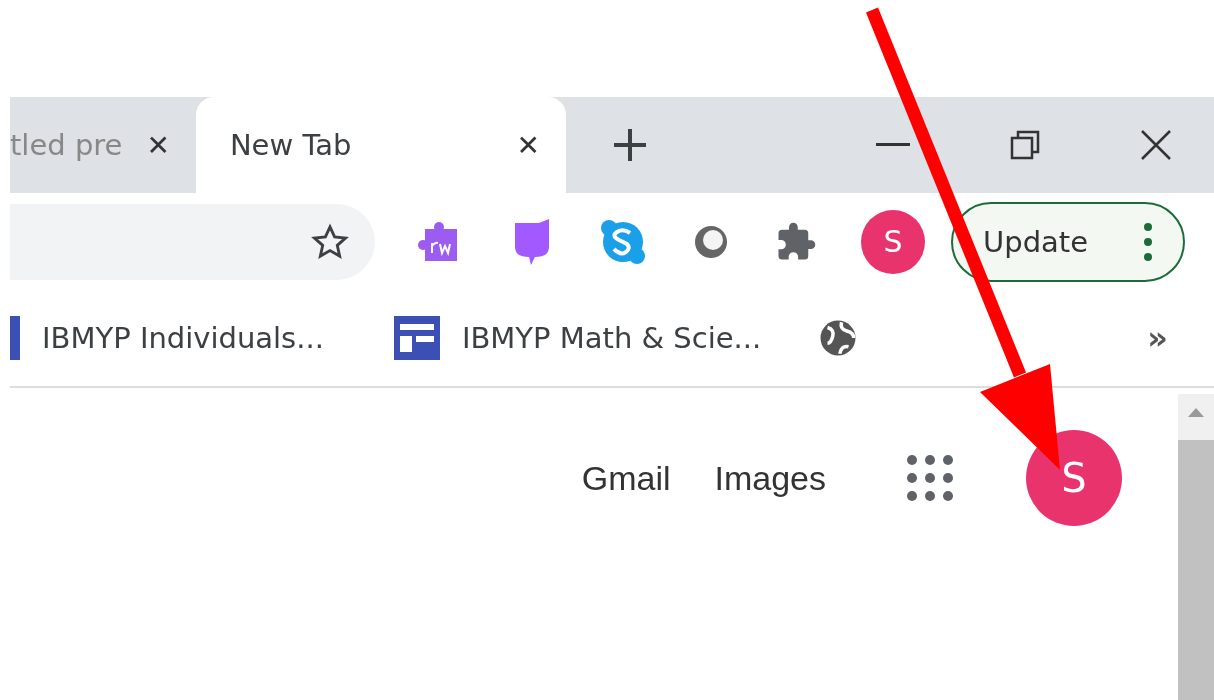 This screenshot has height=700, width=1214. I want to click on restore-icon, so click(1025, 145).